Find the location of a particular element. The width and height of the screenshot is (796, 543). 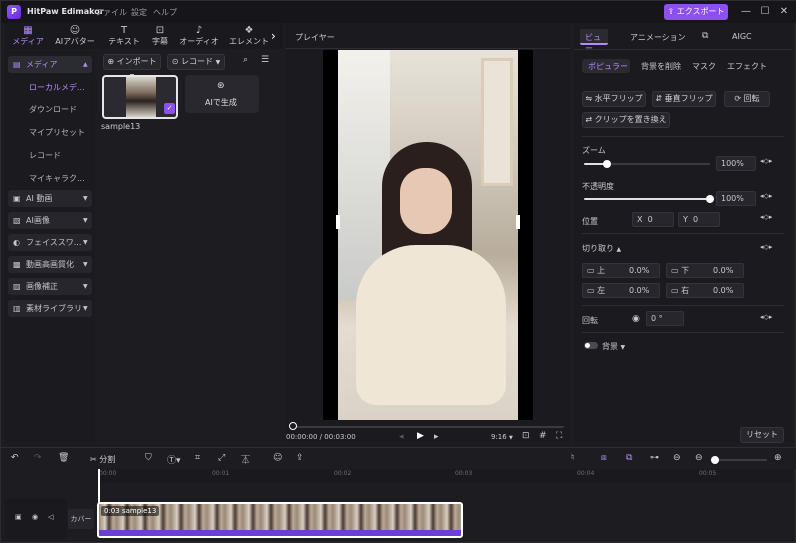

face-icon: ☺ is located at coordinates (277, 458).